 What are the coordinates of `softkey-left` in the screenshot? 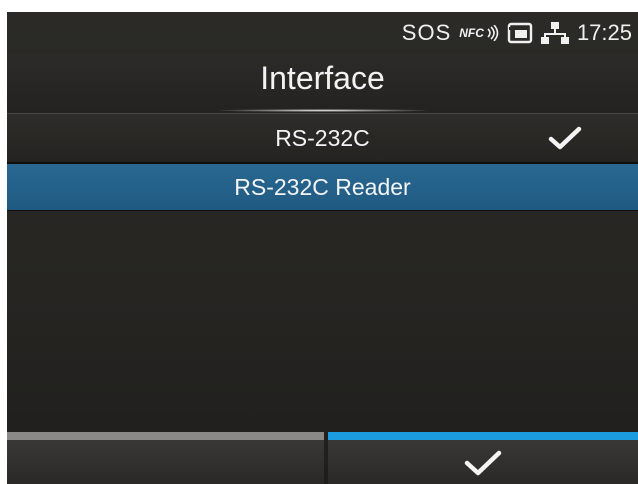 It's located at (165, 458).